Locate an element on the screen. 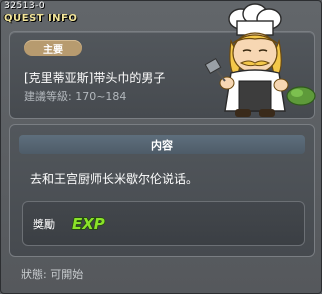 The height and width of the screenshot is (294, 322). exp-icon-text: EXP is located at coordinates (88, 224).